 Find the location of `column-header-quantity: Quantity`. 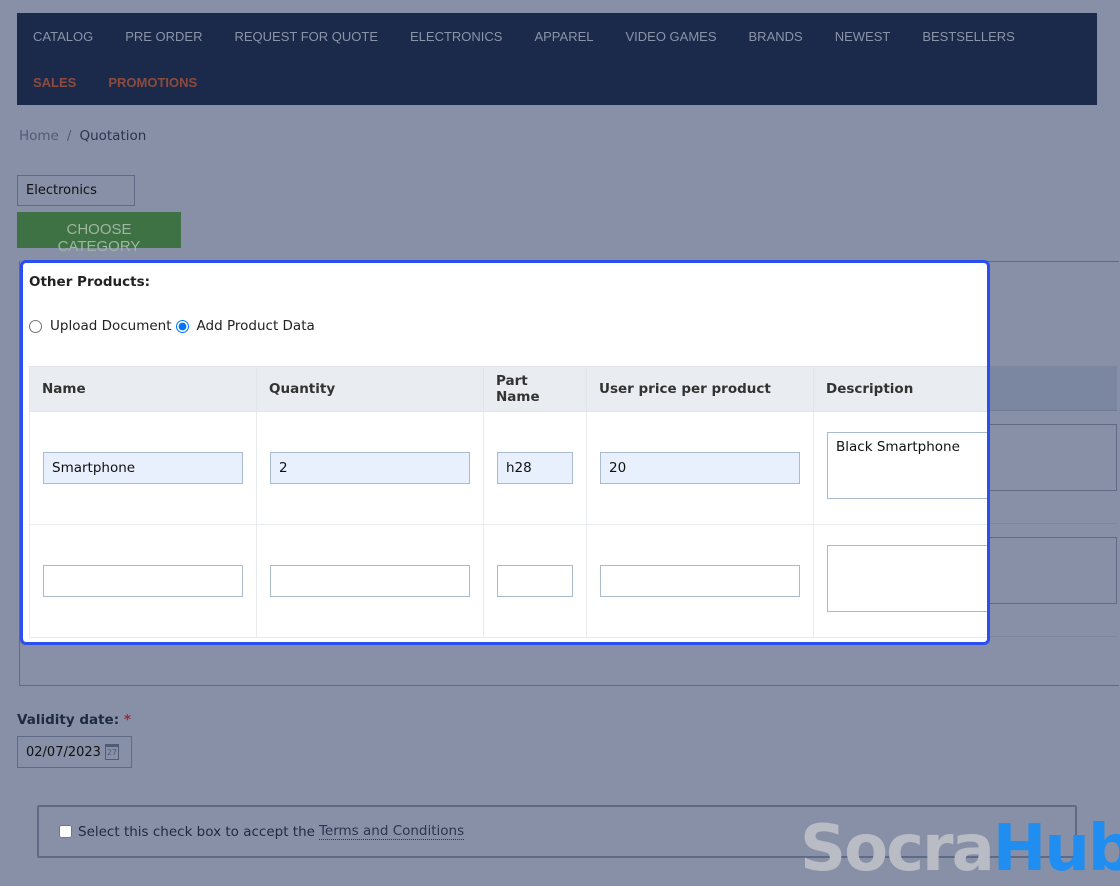

column-header-quantity: Quantity is located at coordinates (370, 389).